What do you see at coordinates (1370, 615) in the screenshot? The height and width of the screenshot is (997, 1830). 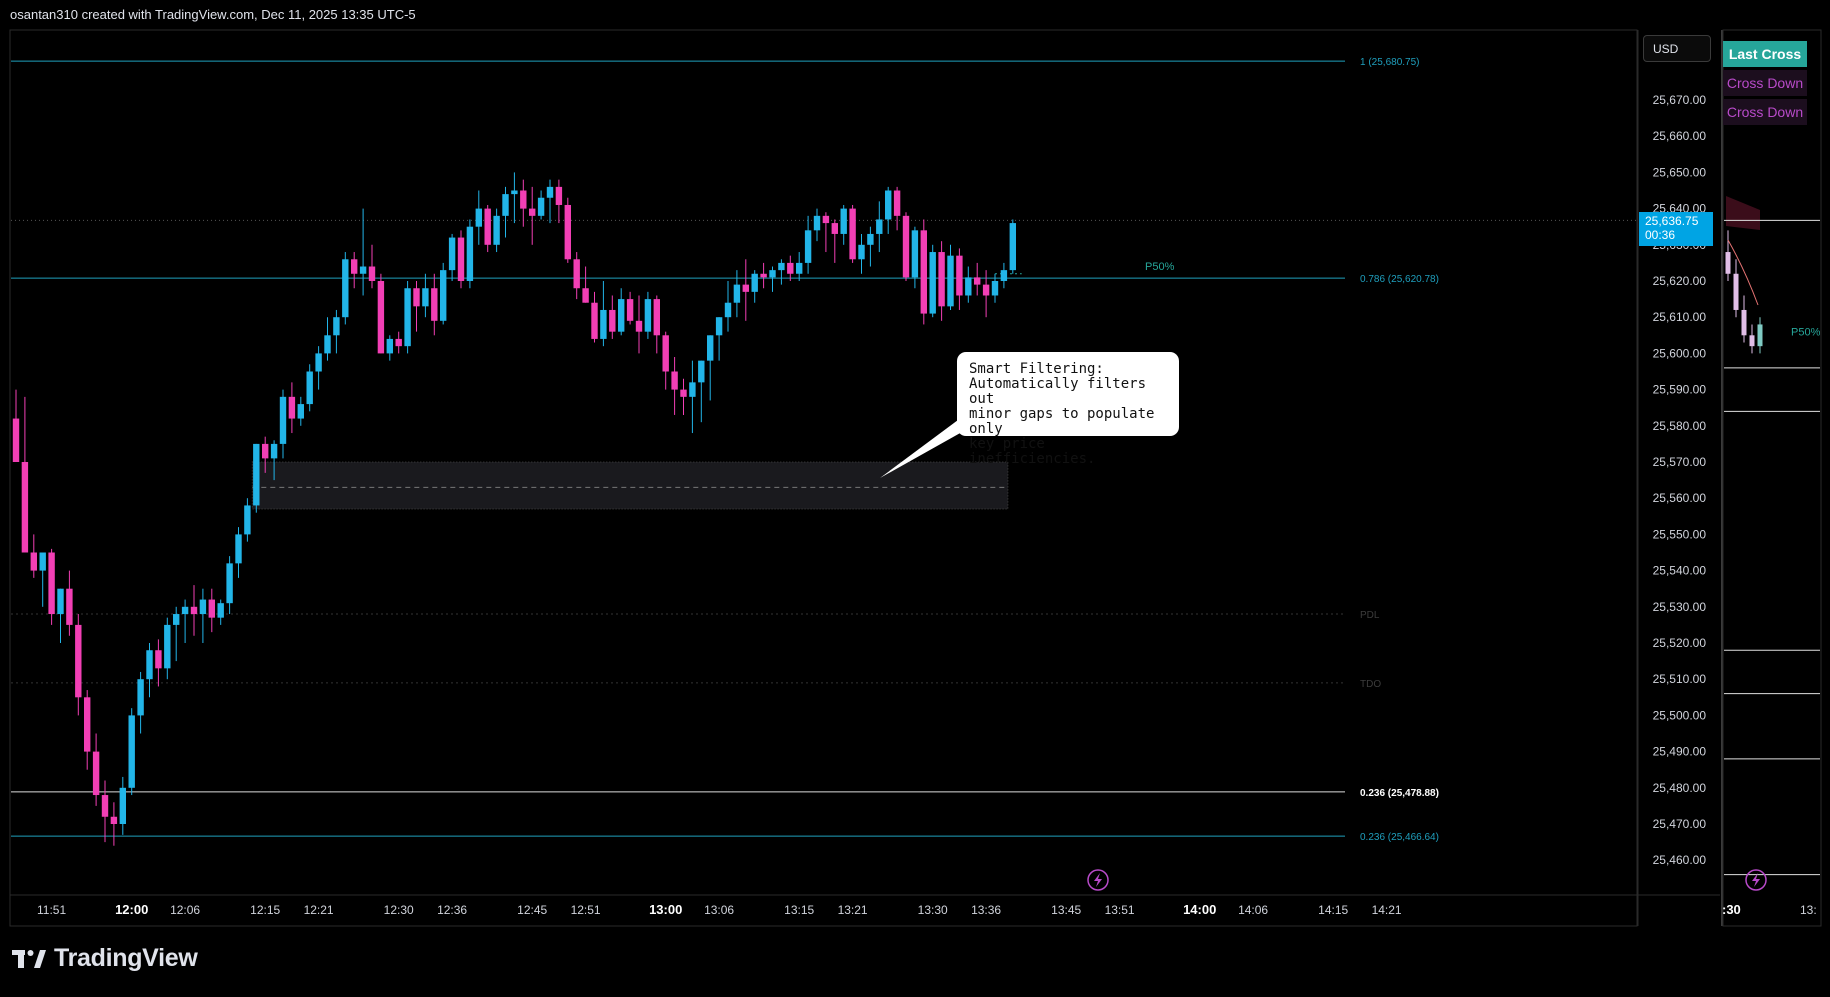 I see `level-label: PDL` at bounding box center [1370, 615].